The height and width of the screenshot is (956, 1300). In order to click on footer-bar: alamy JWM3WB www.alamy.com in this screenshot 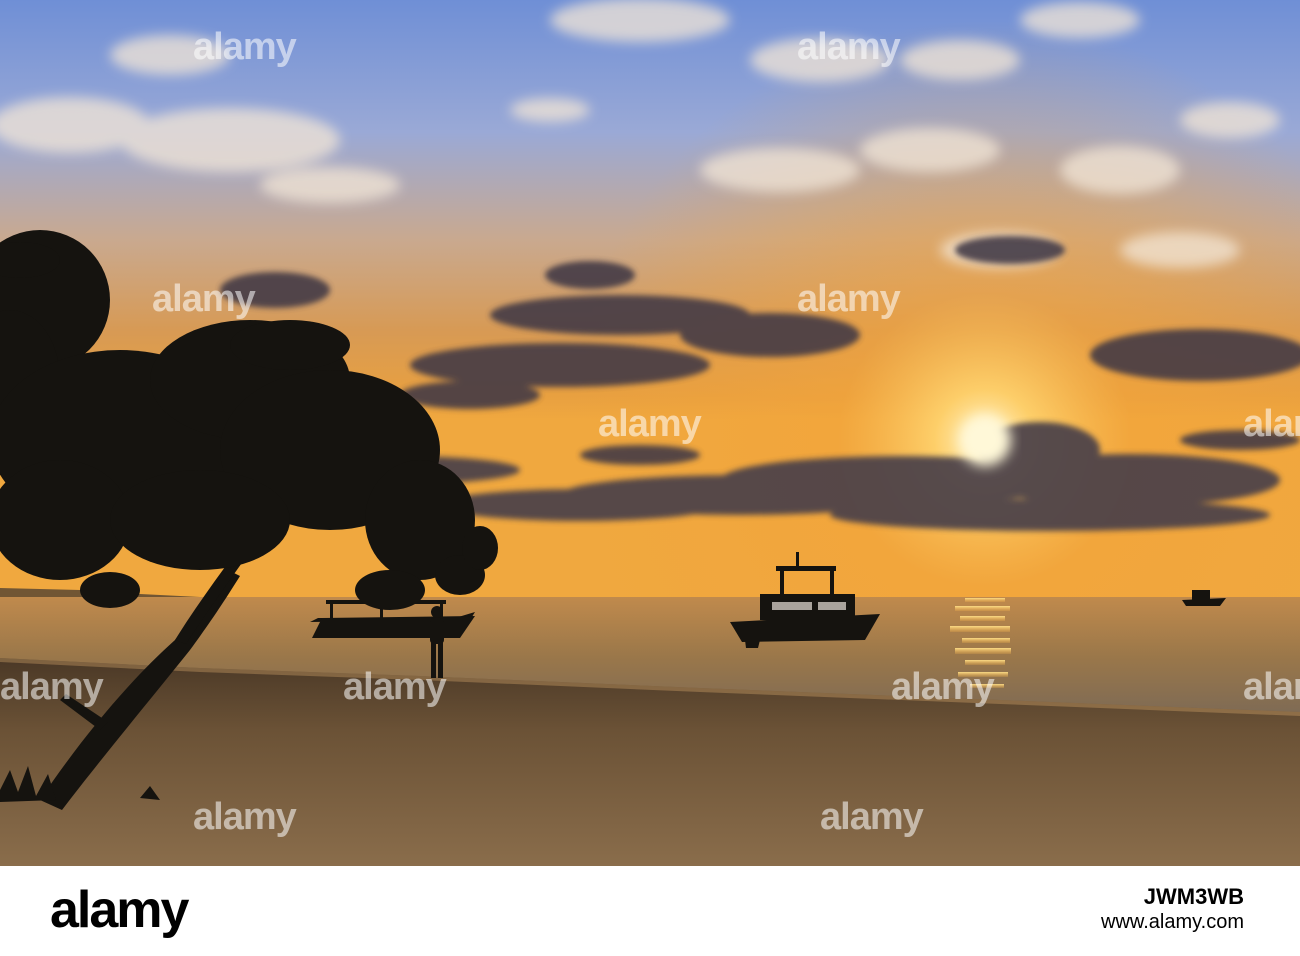, I will do `click(650, 911)`.